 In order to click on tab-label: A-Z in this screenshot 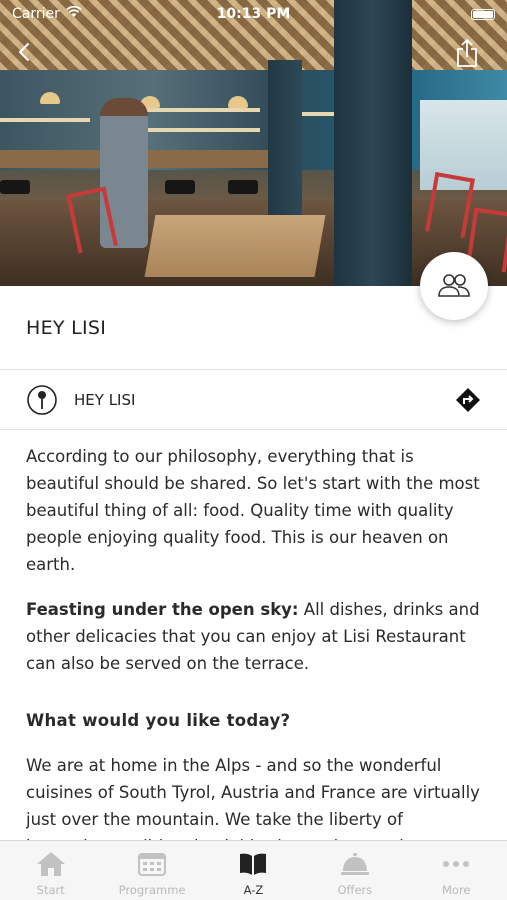, I will do `click(253, 890)`.